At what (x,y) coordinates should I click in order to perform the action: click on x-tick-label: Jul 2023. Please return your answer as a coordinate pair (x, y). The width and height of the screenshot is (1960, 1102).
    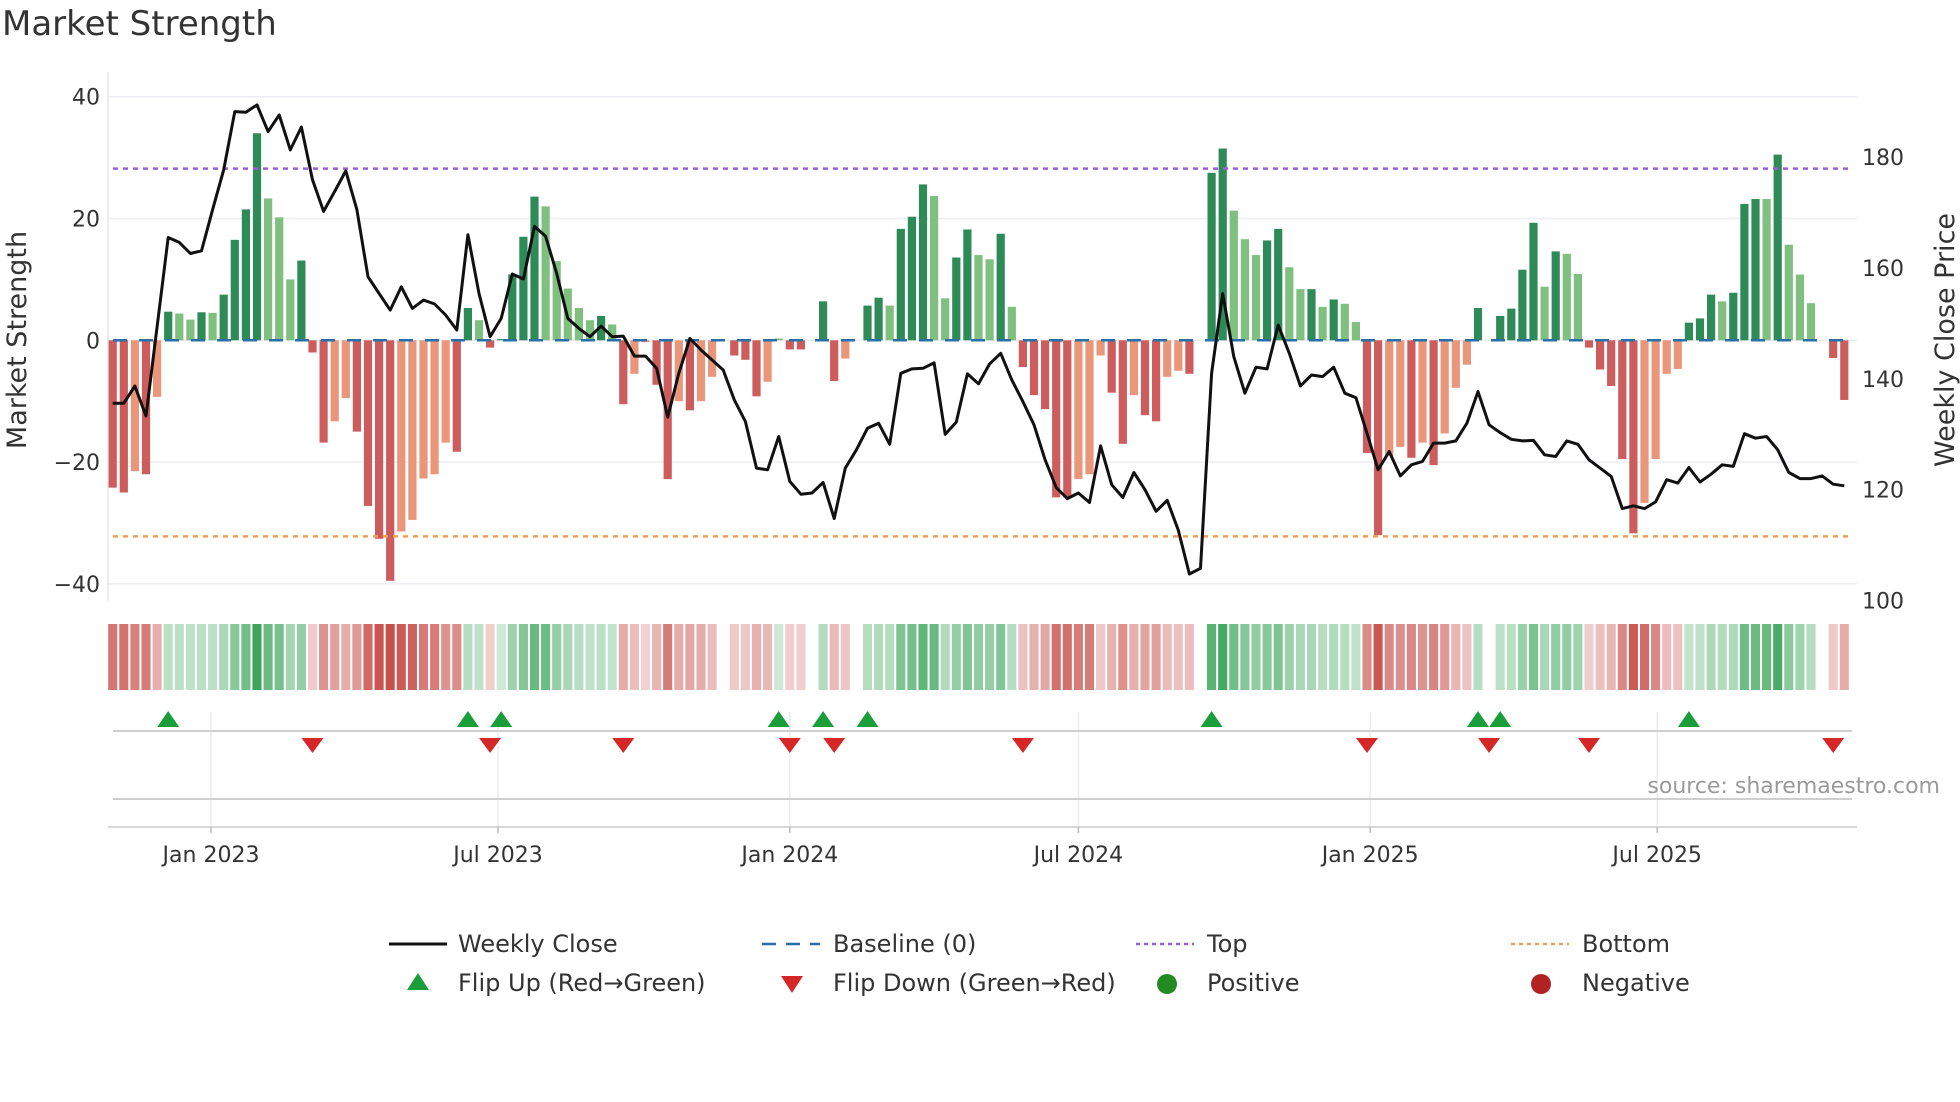
    Looking at the image, I should click on (497, 855).